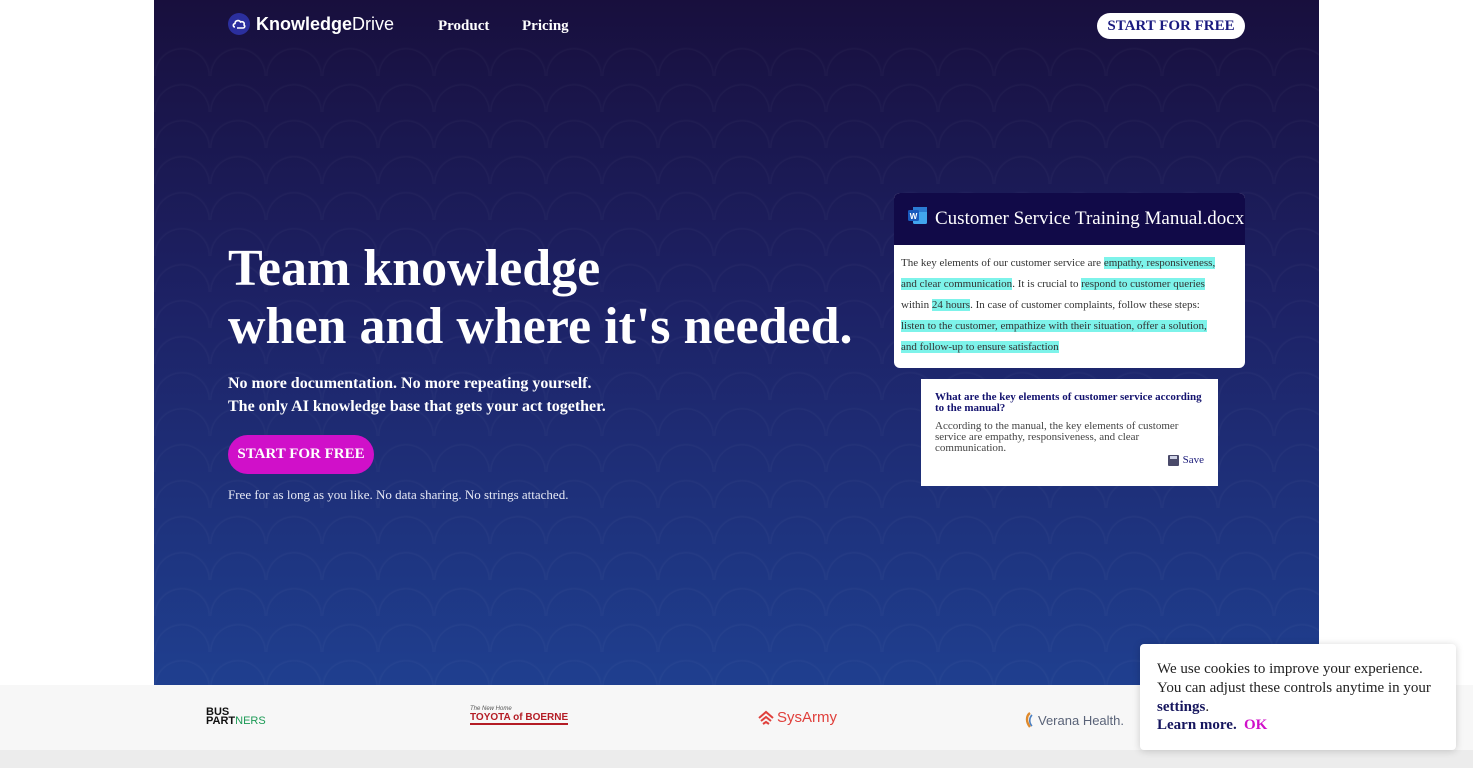 The image size is (1473, 768). Describe the element at coordinates (545, 26) in the screenshot. I see `nav-pricing-link: Pricing` at that location.